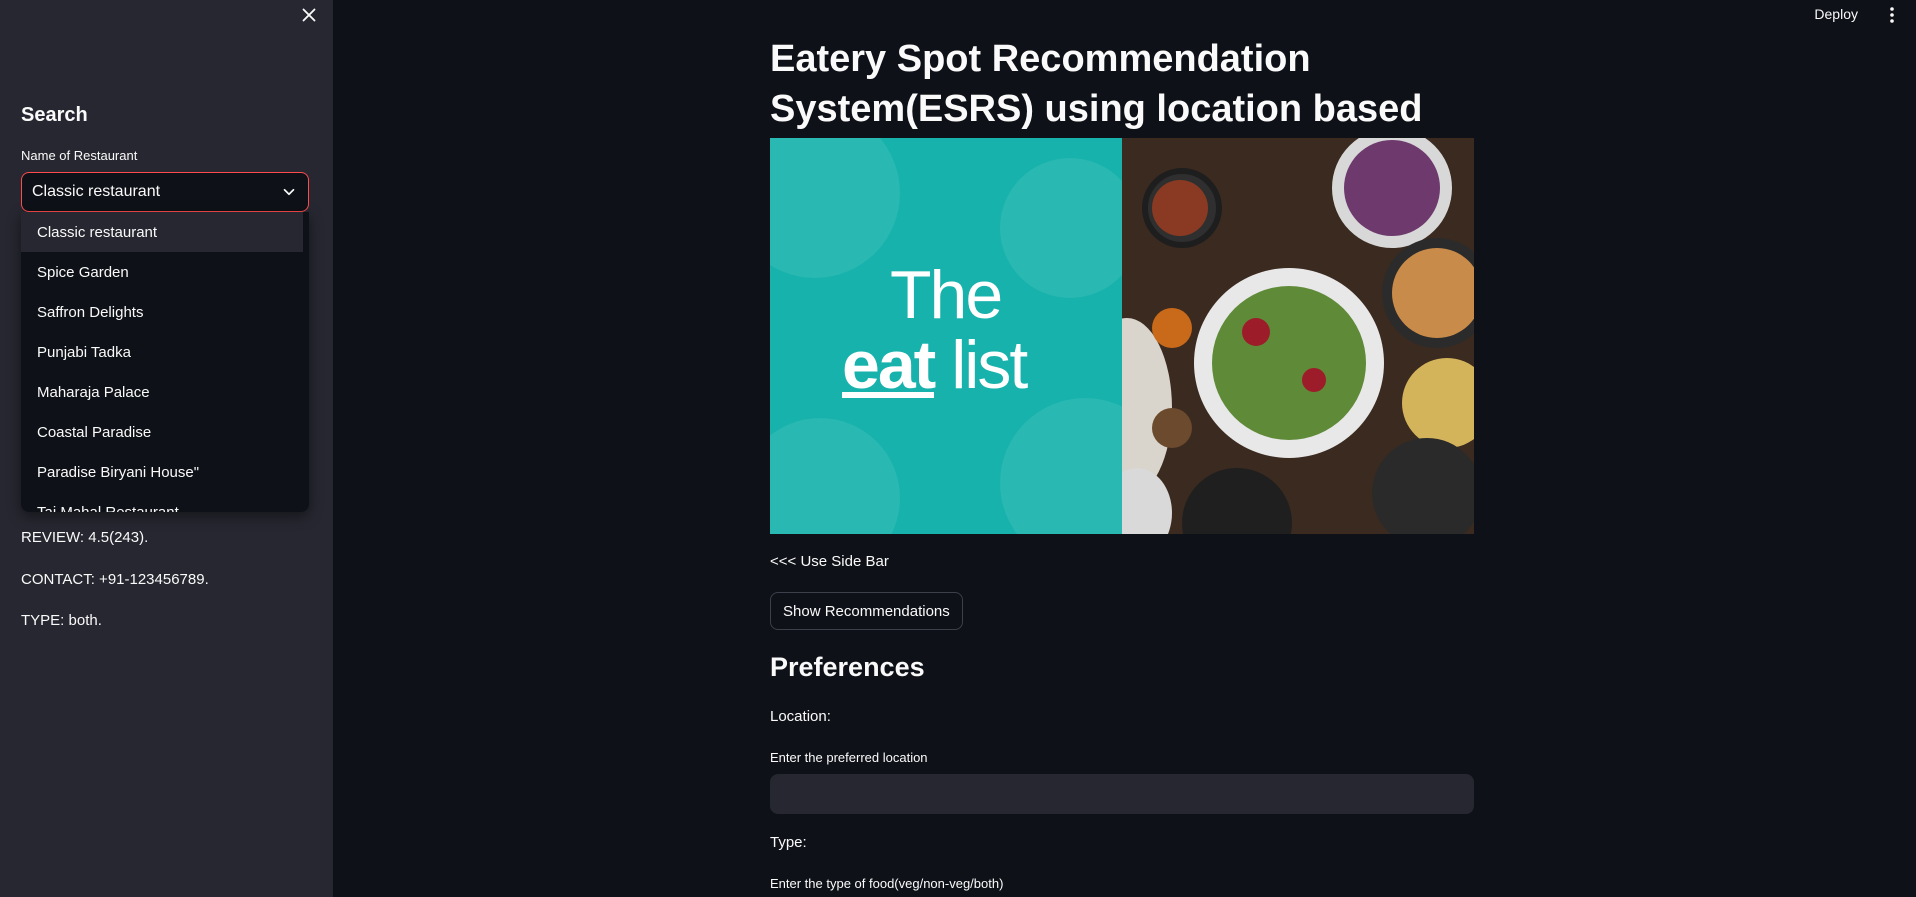 The height and width of the screenshot is (897, 1916). Describe the element at coordinates (165, 472) in the screenshot. I see `dropdown-option: Paradise Biryani House"` at that location.